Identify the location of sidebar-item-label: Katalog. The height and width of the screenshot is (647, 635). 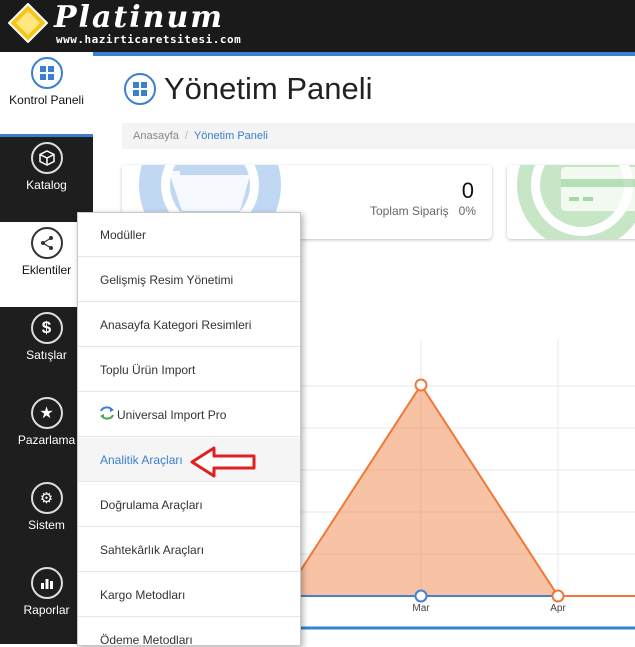
(46, 185).